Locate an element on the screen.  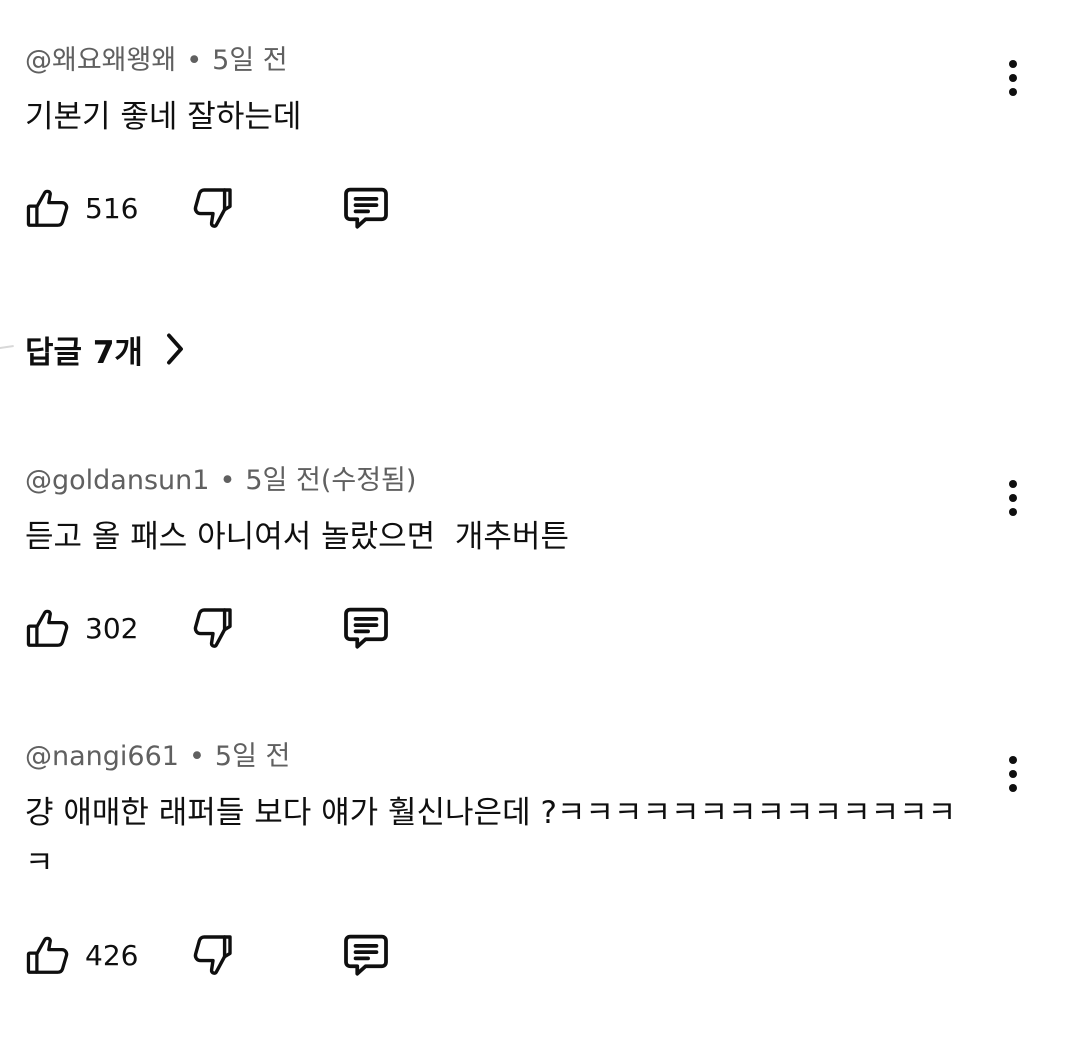
like-count: 302 is located at coordinates (112, 628).